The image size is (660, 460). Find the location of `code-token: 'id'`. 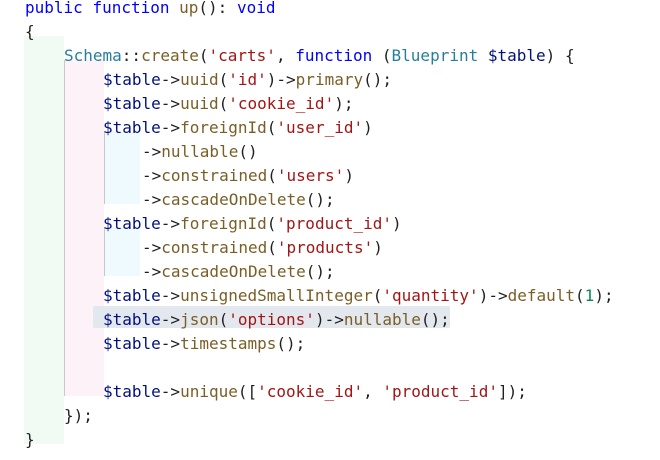

code-token: 'id' is located at coordinates (247, 79).